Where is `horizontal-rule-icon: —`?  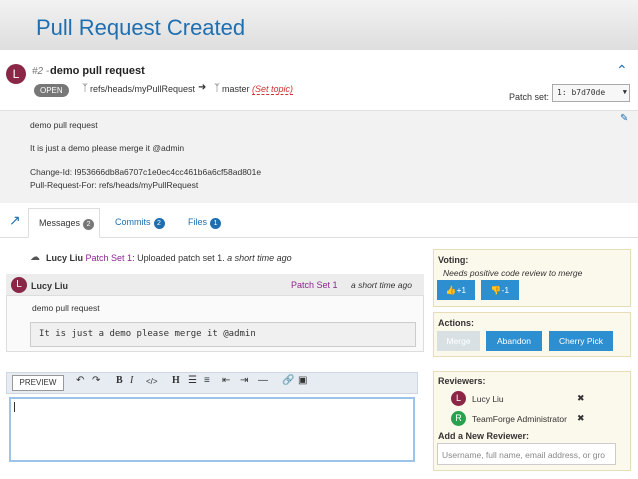
horizontal-rule-icon: — is located at coordinates (263, 380).